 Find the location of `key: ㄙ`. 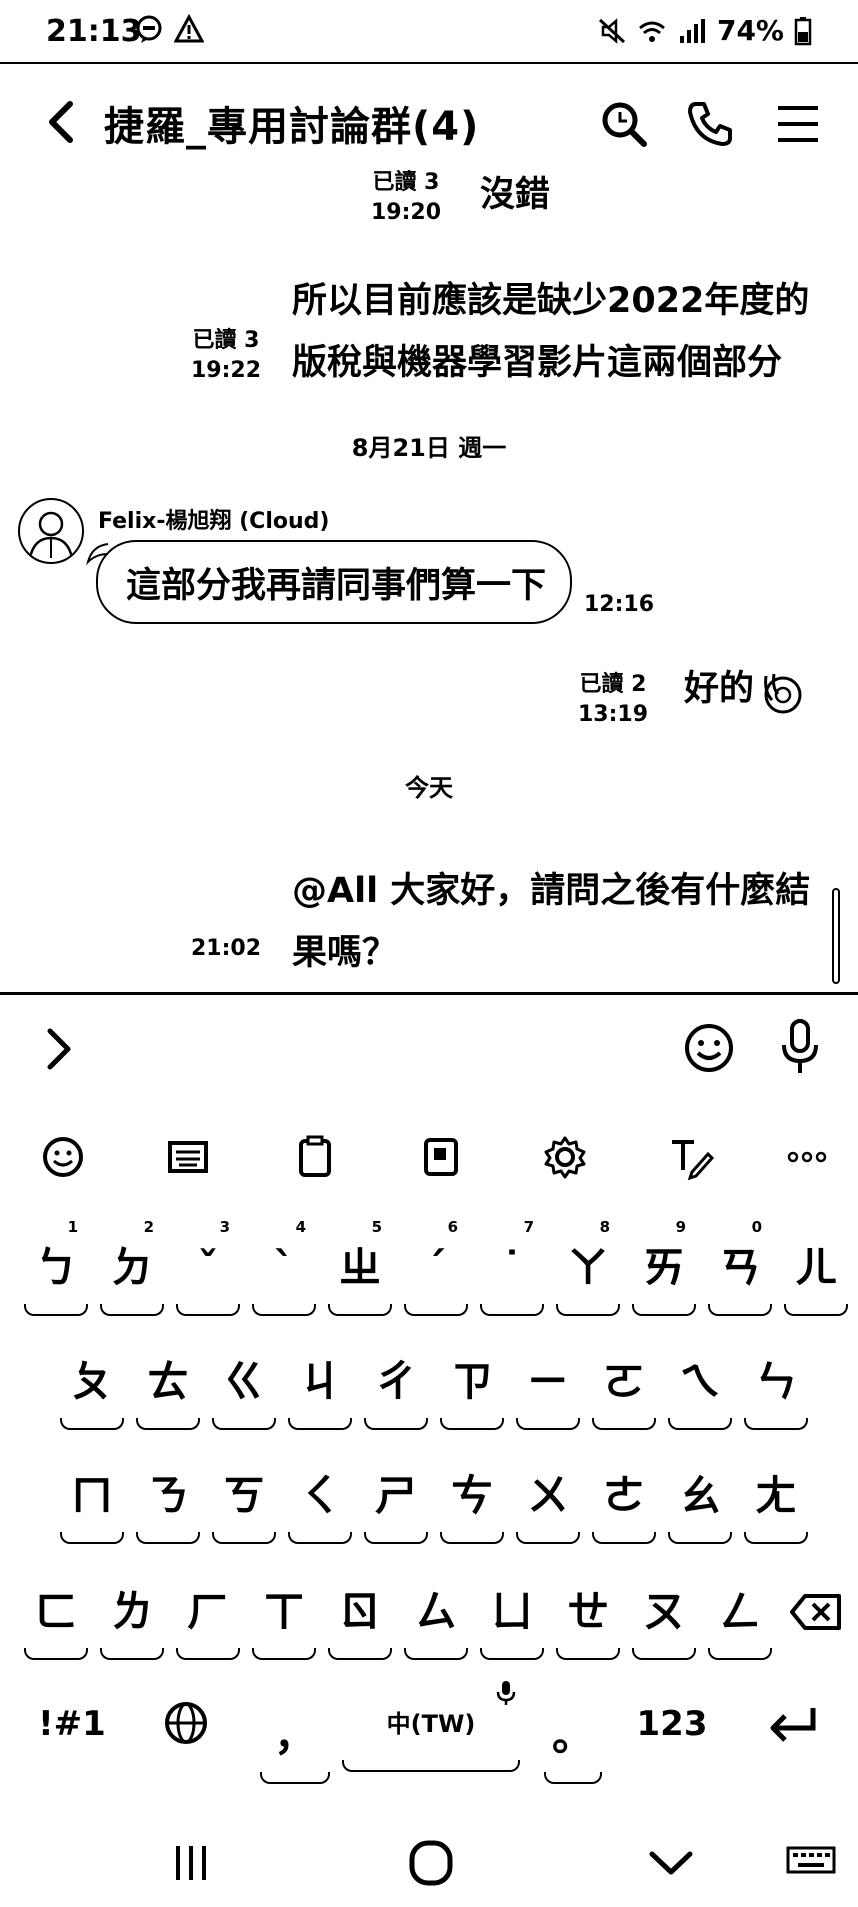

key: ㄙ is located at coordinates (436, 1616).